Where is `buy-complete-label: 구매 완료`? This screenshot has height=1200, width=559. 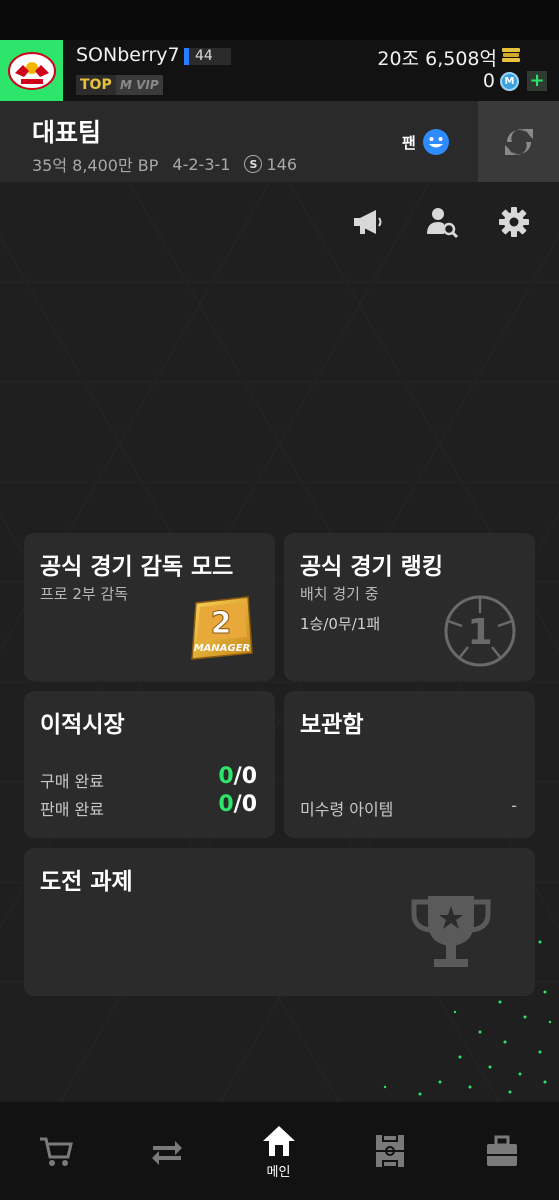 buy-complete-label: 구매 완료 is located at coordinates (72, 781).